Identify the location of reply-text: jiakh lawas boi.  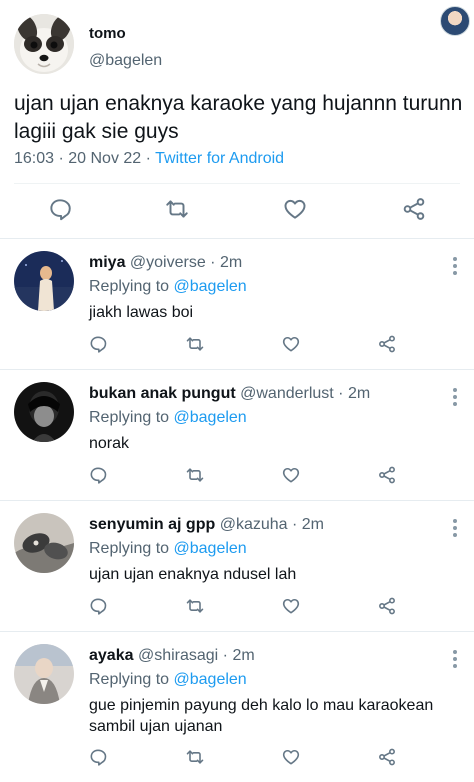
(141, 312).